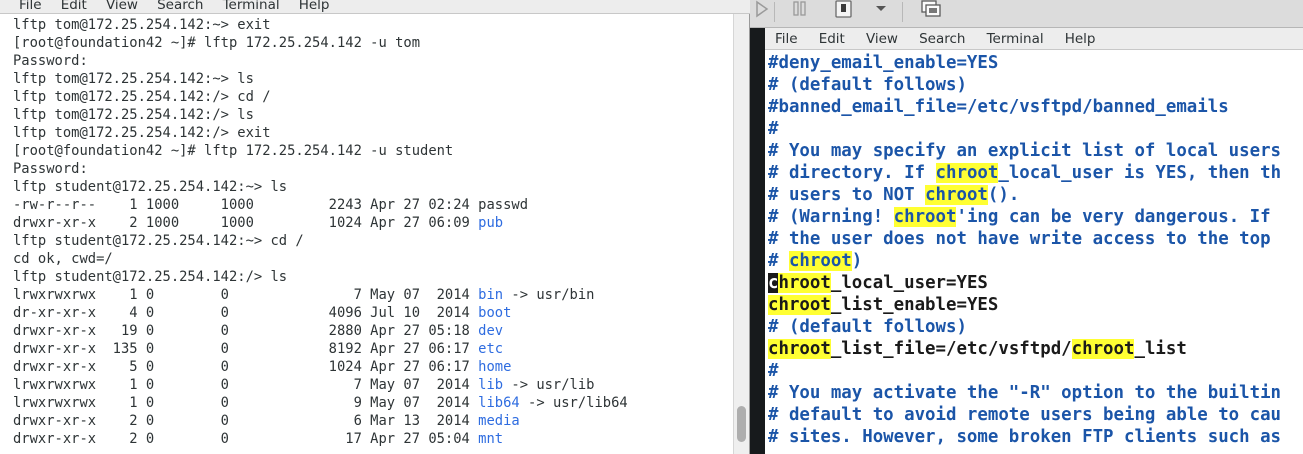  Describe the element at coordinates (373, 25) in the screenshot. I see `terminal-line: lftp tom@172.25.254.142:~> exit` at that location.